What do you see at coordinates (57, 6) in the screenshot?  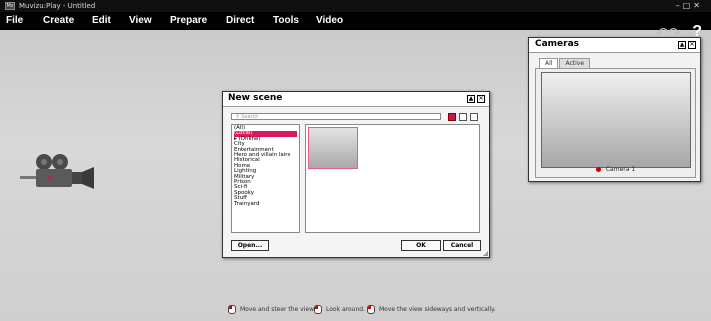 I see `window-title: Muvizu:Play - Untitled` at bounding box center [57, 6].